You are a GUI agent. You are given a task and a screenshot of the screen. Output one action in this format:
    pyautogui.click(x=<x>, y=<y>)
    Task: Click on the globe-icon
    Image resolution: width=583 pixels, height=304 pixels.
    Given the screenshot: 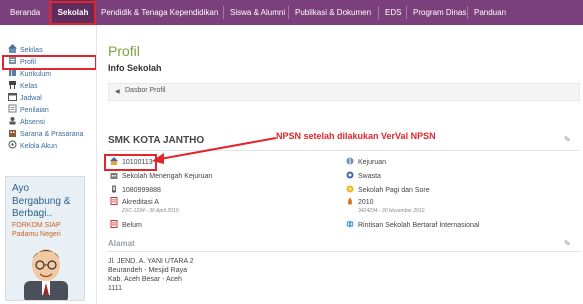 What is the action you would take?
    pyautogui.click(x=350, y=224)
    